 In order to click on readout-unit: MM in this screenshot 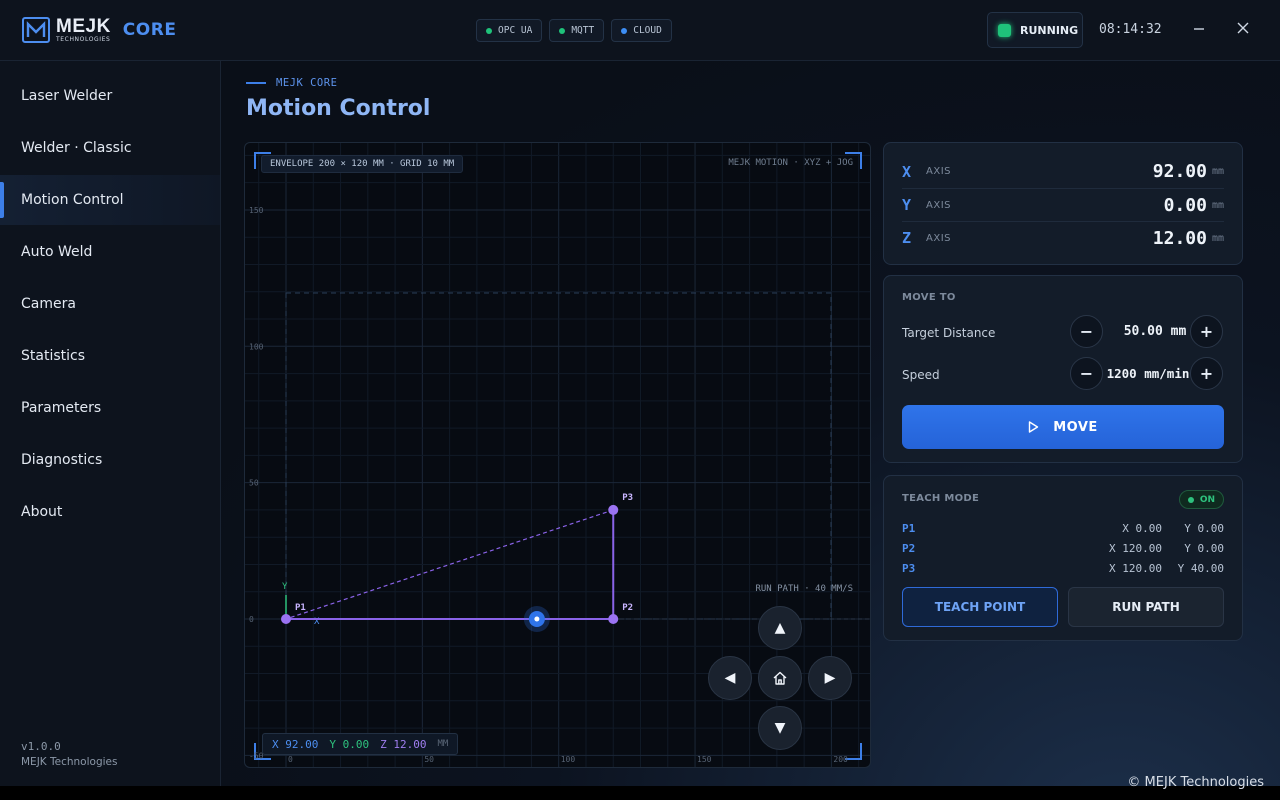, I will do `click(443, 744)`.